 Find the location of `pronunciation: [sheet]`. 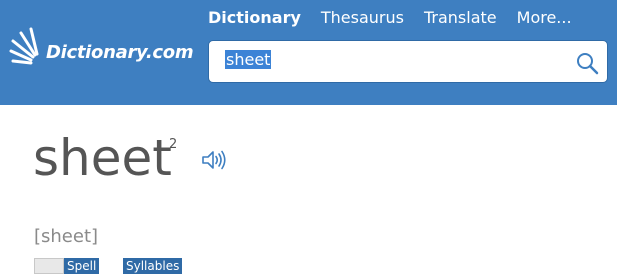

pronunciation: [sheet] is located at coordinates (66, 236).